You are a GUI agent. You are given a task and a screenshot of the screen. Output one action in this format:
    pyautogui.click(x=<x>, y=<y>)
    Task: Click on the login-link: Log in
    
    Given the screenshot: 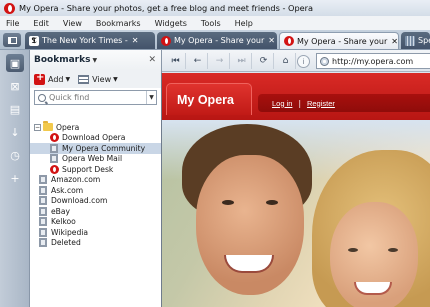 What is the action you would take?
    pyautogui.click(x=282, y=103)
    